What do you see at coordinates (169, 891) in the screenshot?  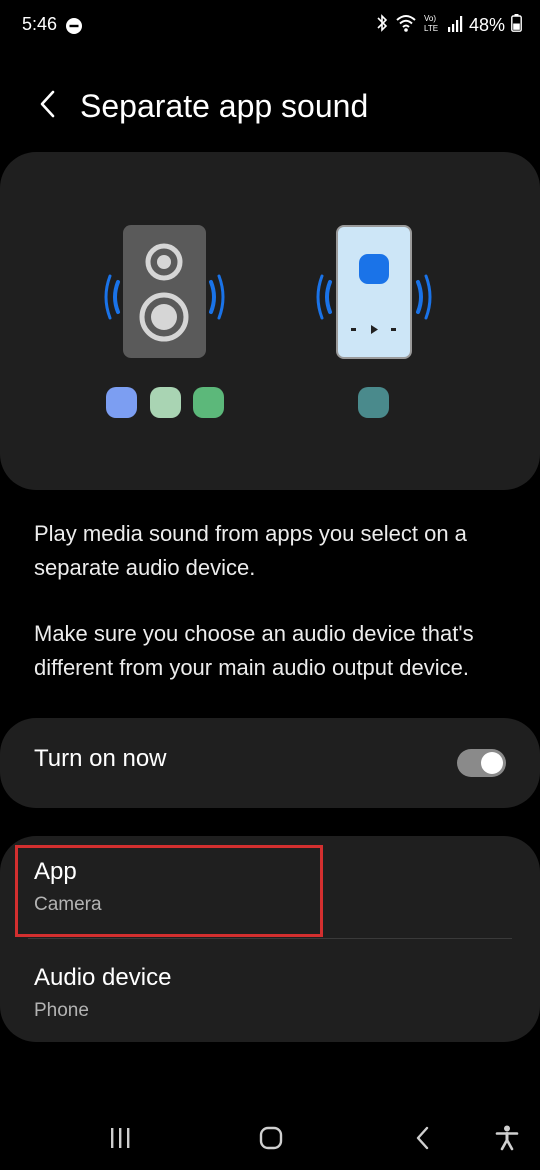 I see `highlight-box` at bounding box center [169, 891].